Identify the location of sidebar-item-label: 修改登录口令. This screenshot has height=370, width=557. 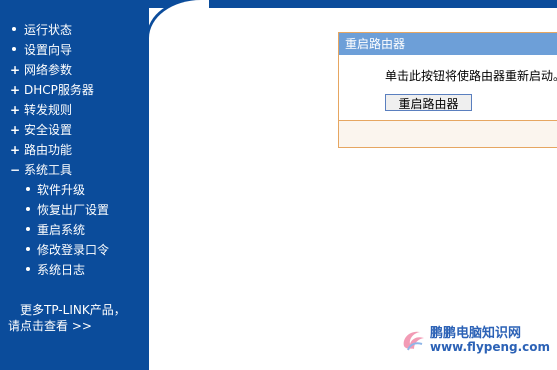
(73, 250).